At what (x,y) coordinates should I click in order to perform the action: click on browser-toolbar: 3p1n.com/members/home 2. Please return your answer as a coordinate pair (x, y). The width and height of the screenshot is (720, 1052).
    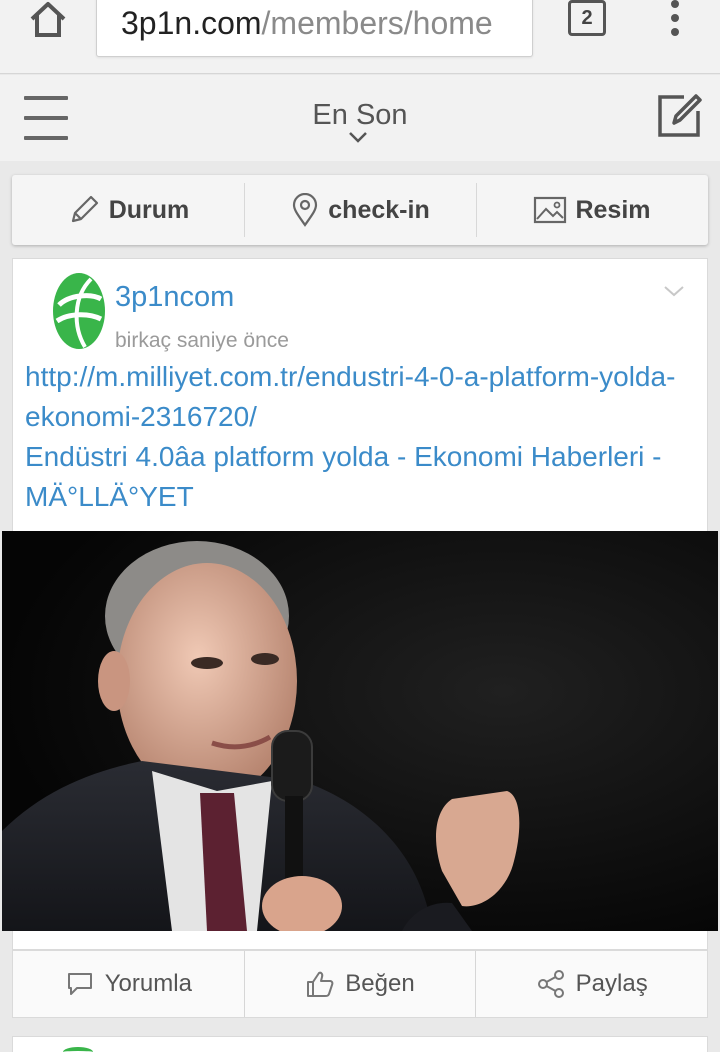
    Looking at the image, I should click on (360, 37).